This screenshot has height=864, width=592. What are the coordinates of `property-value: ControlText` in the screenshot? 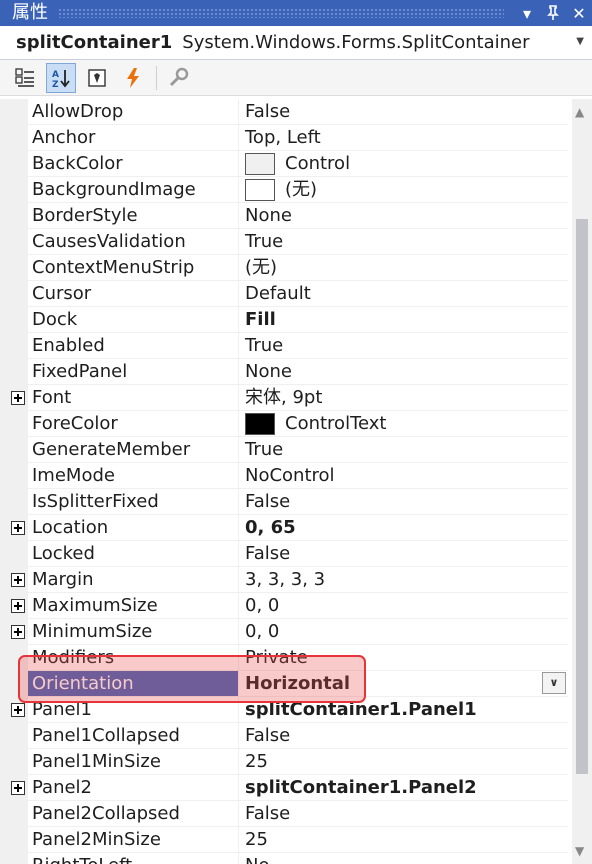 It's located at (403, 424).